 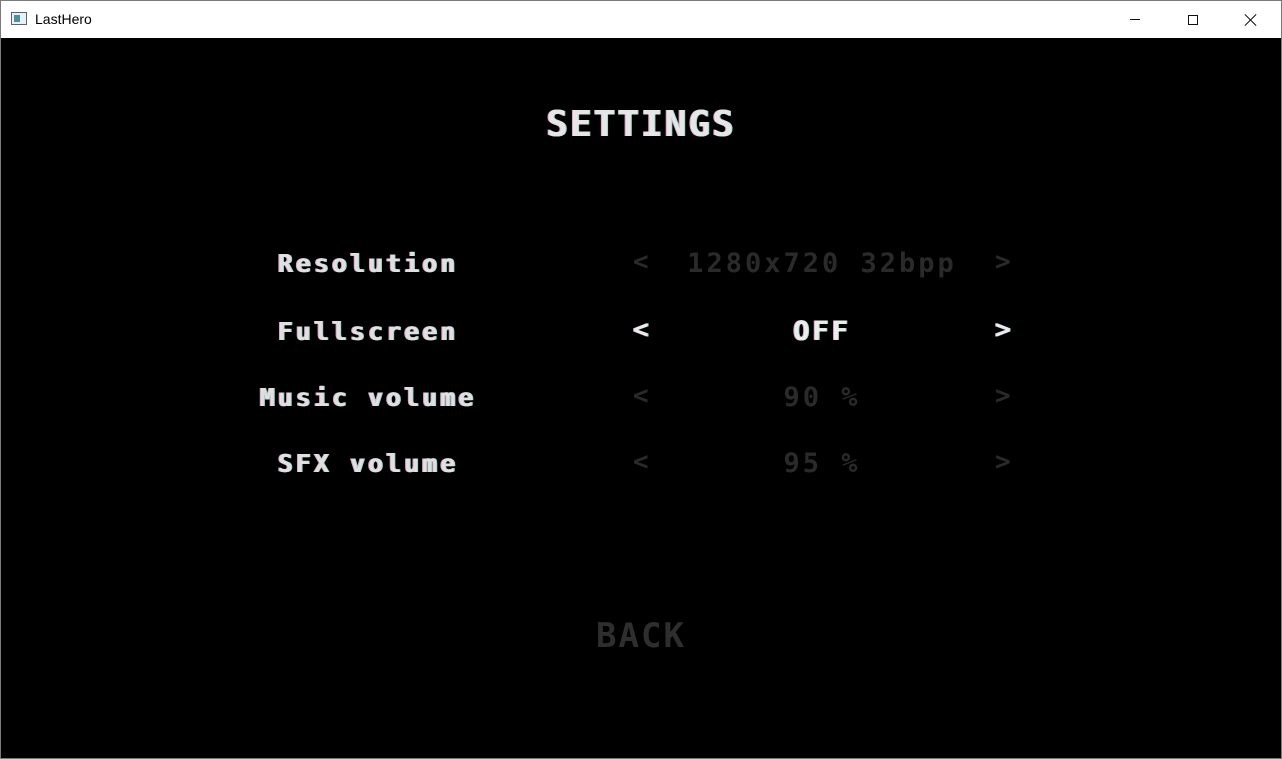 I want to click on back-button: BACK, so click(x=641, y=636).